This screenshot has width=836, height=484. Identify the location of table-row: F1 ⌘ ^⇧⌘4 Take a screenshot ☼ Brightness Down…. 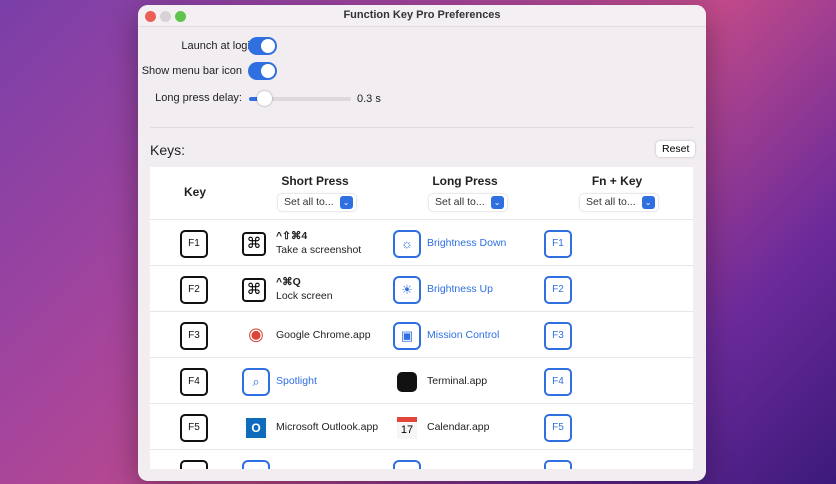
(421, 242).